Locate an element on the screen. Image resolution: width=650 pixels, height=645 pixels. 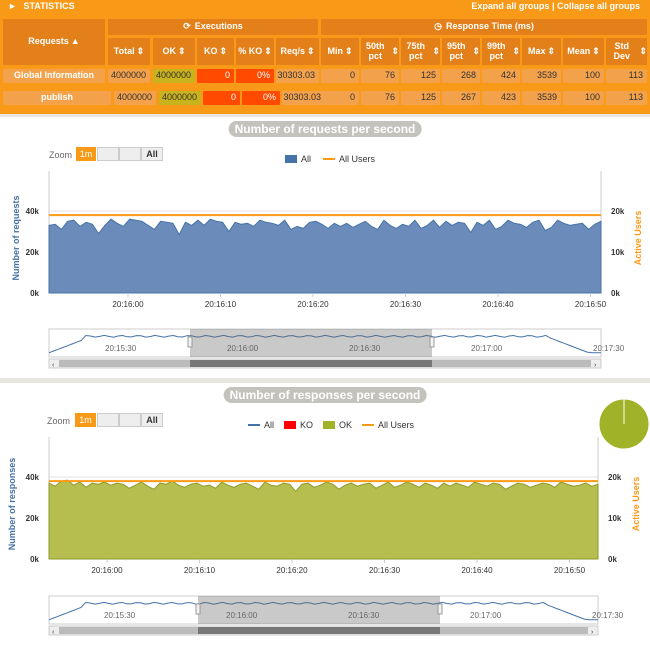
column-header-8: 75th pct ⇕ is located at coordinates (420, 51).